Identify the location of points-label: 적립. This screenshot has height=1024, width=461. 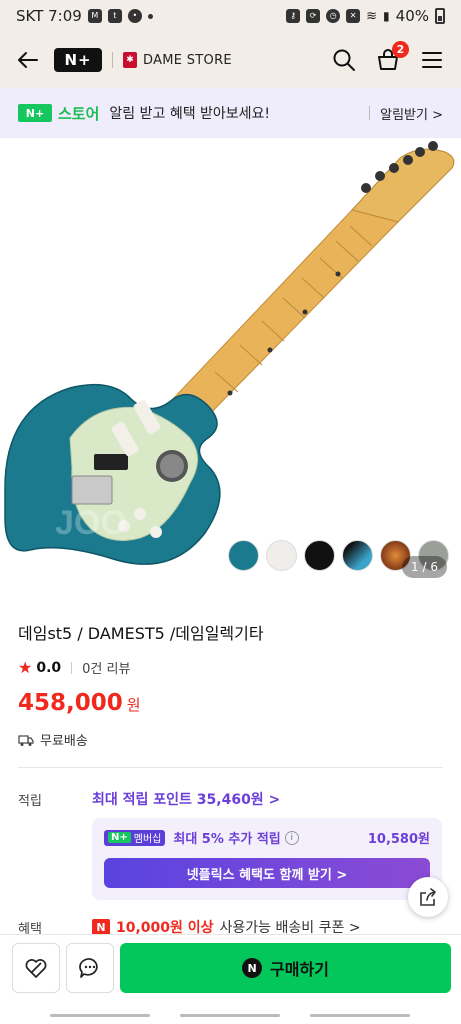
(30, 801).